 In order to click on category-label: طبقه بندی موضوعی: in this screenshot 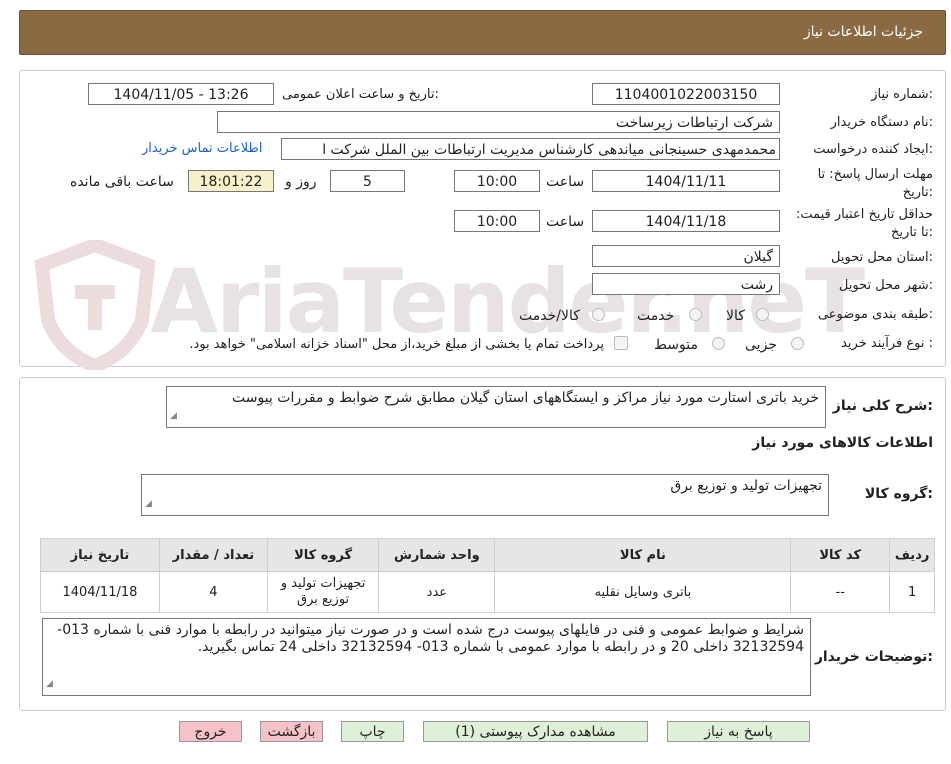, I will do `click(875, 314)`.